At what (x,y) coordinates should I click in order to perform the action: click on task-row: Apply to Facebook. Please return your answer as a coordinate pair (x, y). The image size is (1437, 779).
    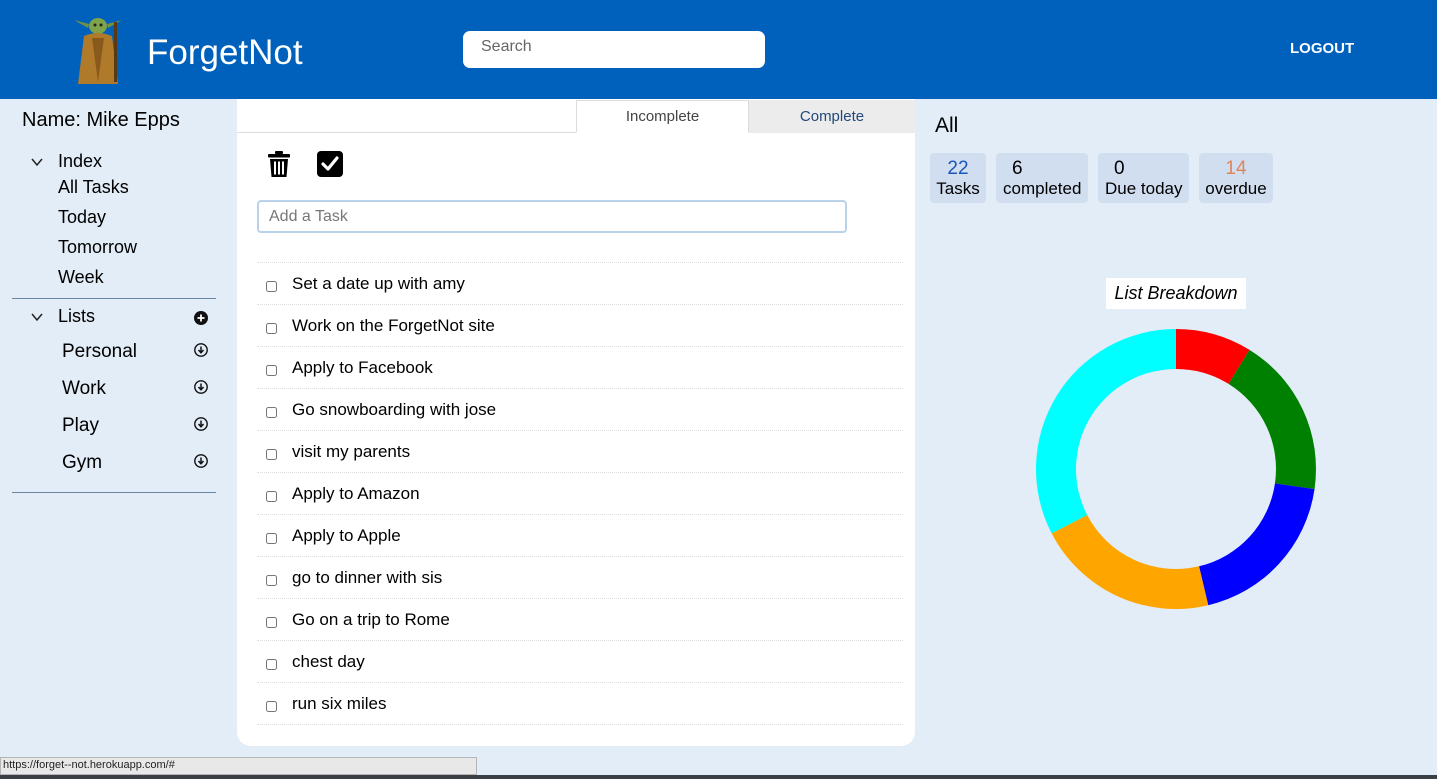
    Looking at the image, I should click on (580, 368).